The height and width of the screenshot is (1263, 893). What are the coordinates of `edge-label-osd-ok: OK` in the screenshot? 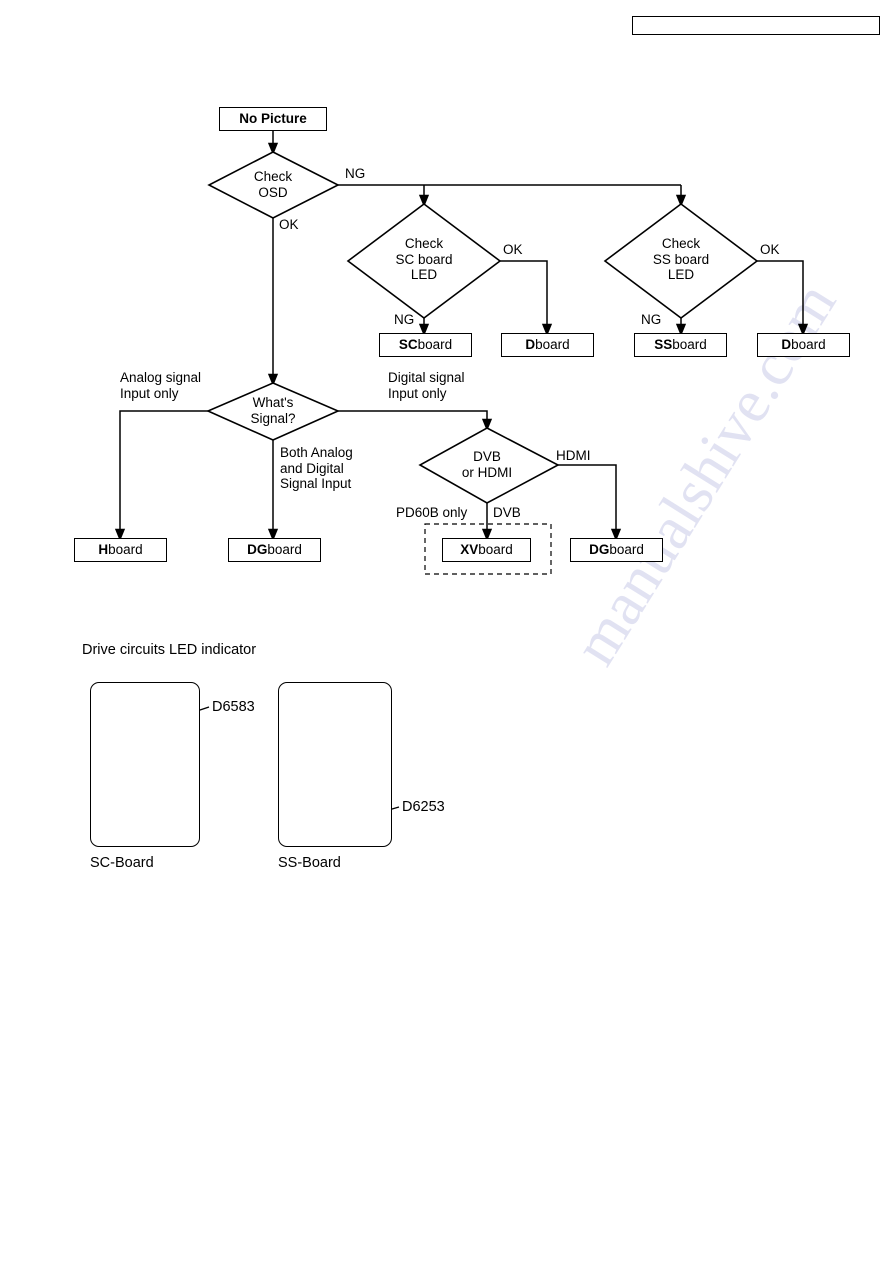 It's located at (289, 224).